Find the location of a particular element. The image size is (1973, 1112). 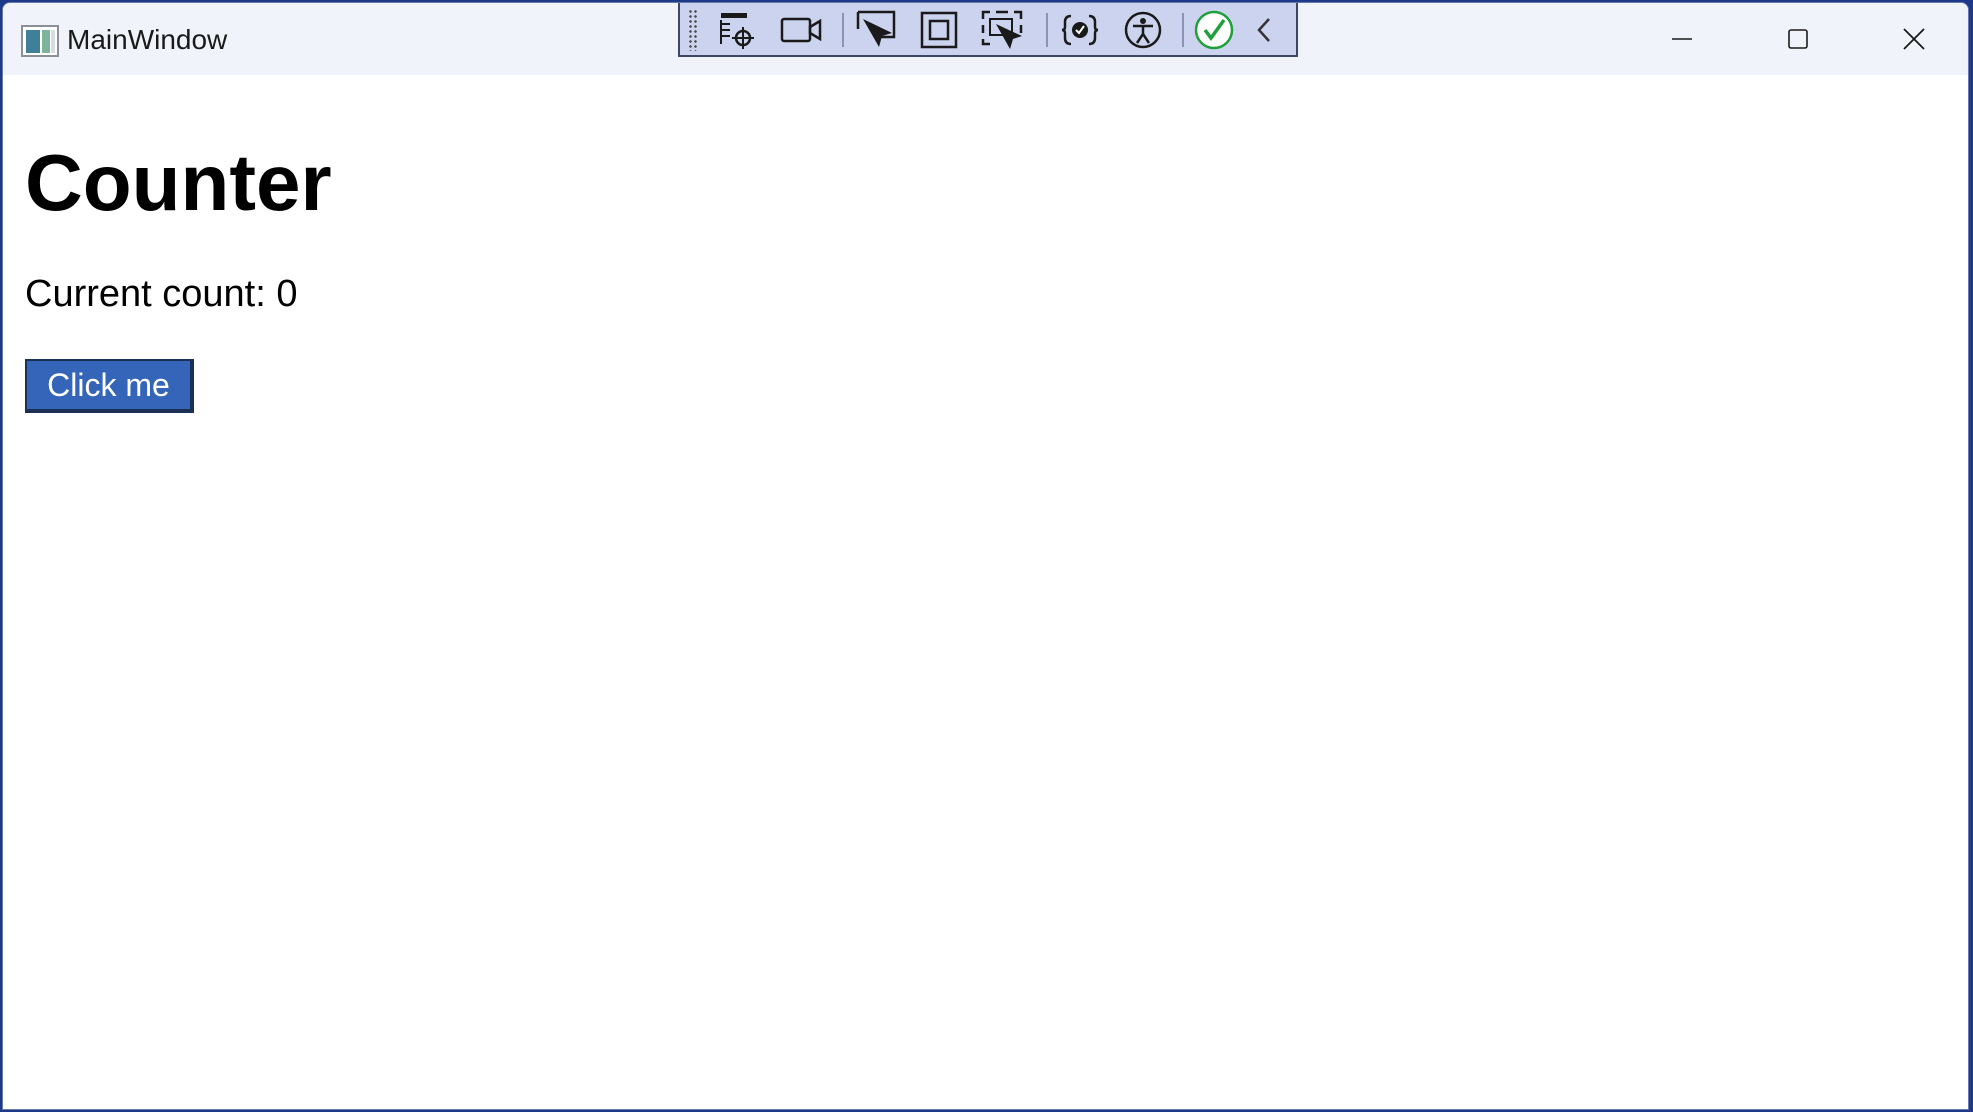

close-button is located at coordinates (1914, 39).